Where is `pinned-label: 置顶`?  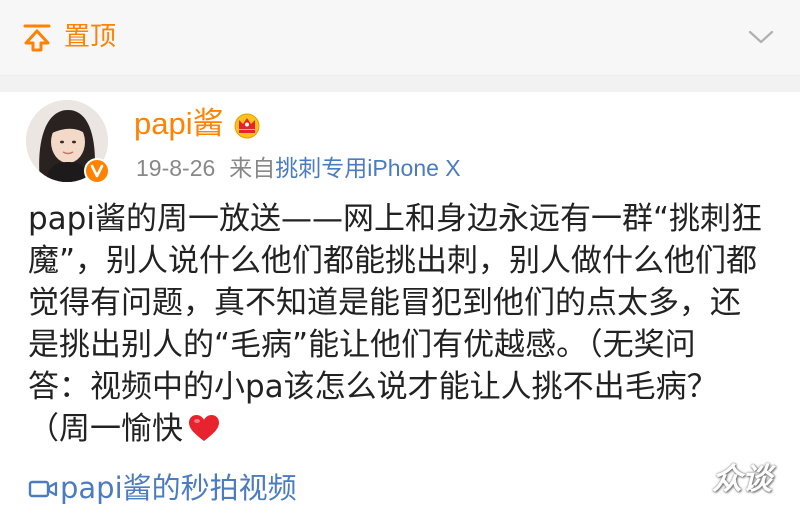 pinned-label: 置顶 is located at coordinates (90, 37).